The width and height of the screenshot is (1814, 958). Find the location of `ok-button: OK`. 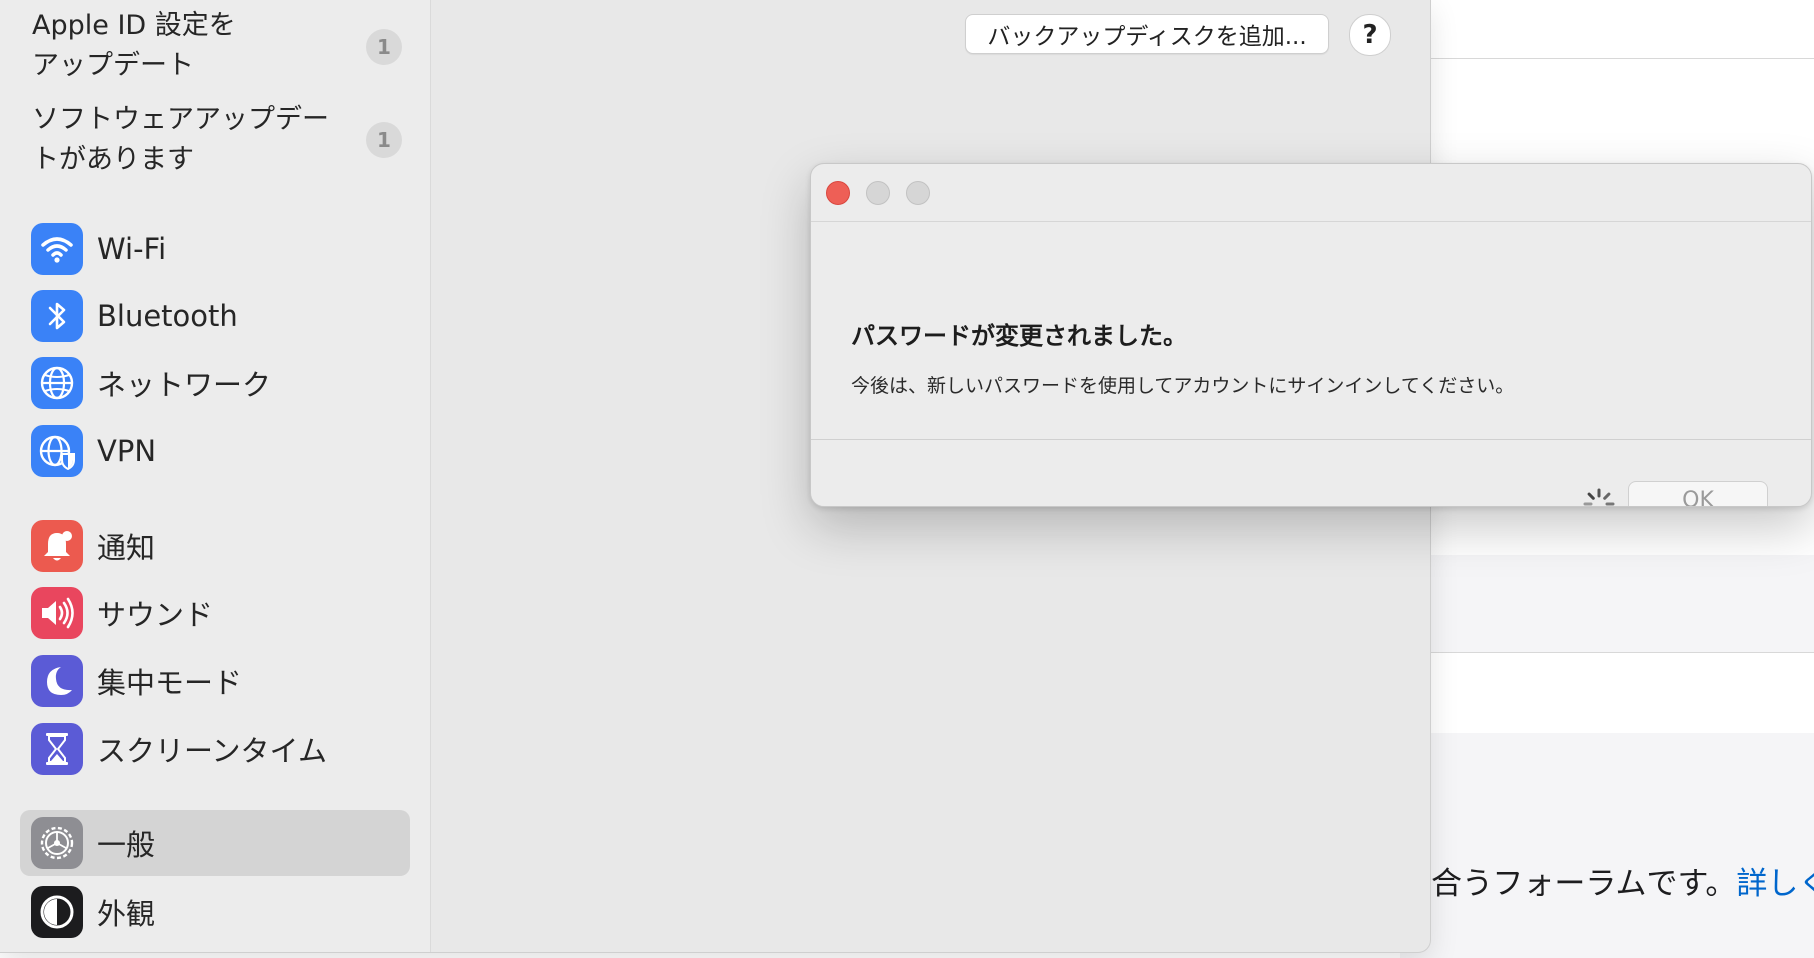

ok-button: OK is located at coordinates (1698, 493).